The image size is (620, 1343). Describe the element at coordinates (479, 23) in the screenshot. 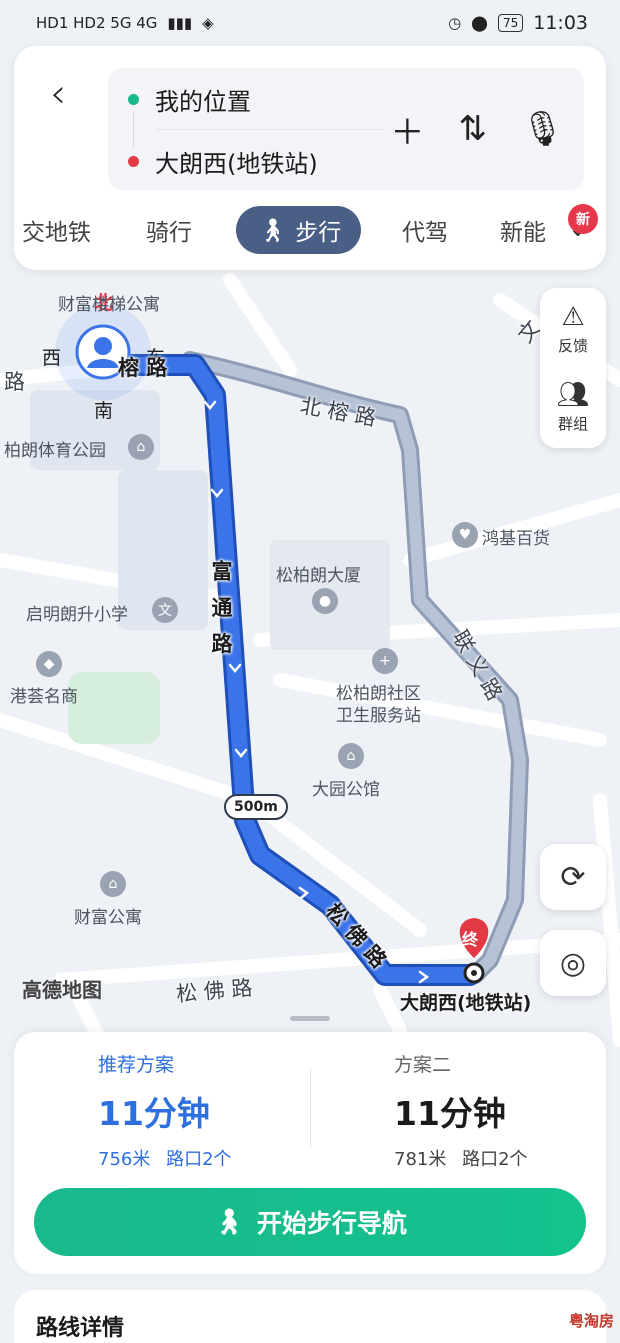

I see `location-icon: ⬤` at that location.